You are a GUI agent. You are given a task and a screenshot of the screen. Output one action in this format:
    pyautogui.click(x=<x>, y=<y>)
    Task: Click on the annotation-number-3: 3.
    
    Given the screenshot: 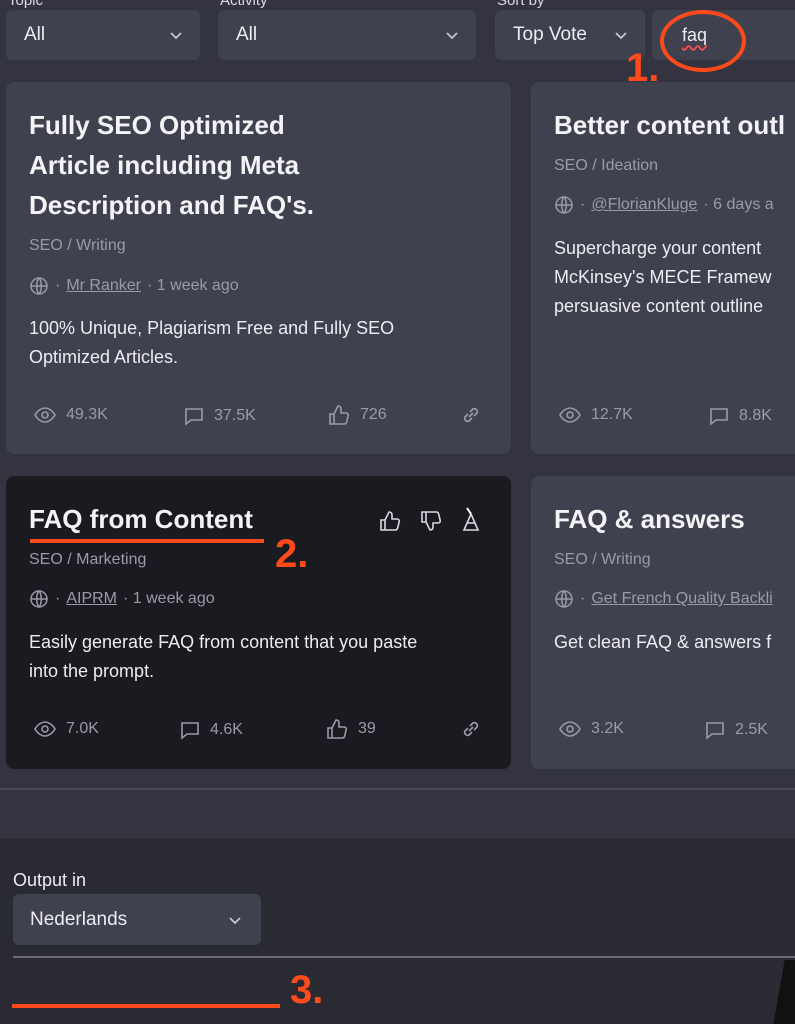 What is the action you would take?
    pyautogui.click(x=307, y=990)
    